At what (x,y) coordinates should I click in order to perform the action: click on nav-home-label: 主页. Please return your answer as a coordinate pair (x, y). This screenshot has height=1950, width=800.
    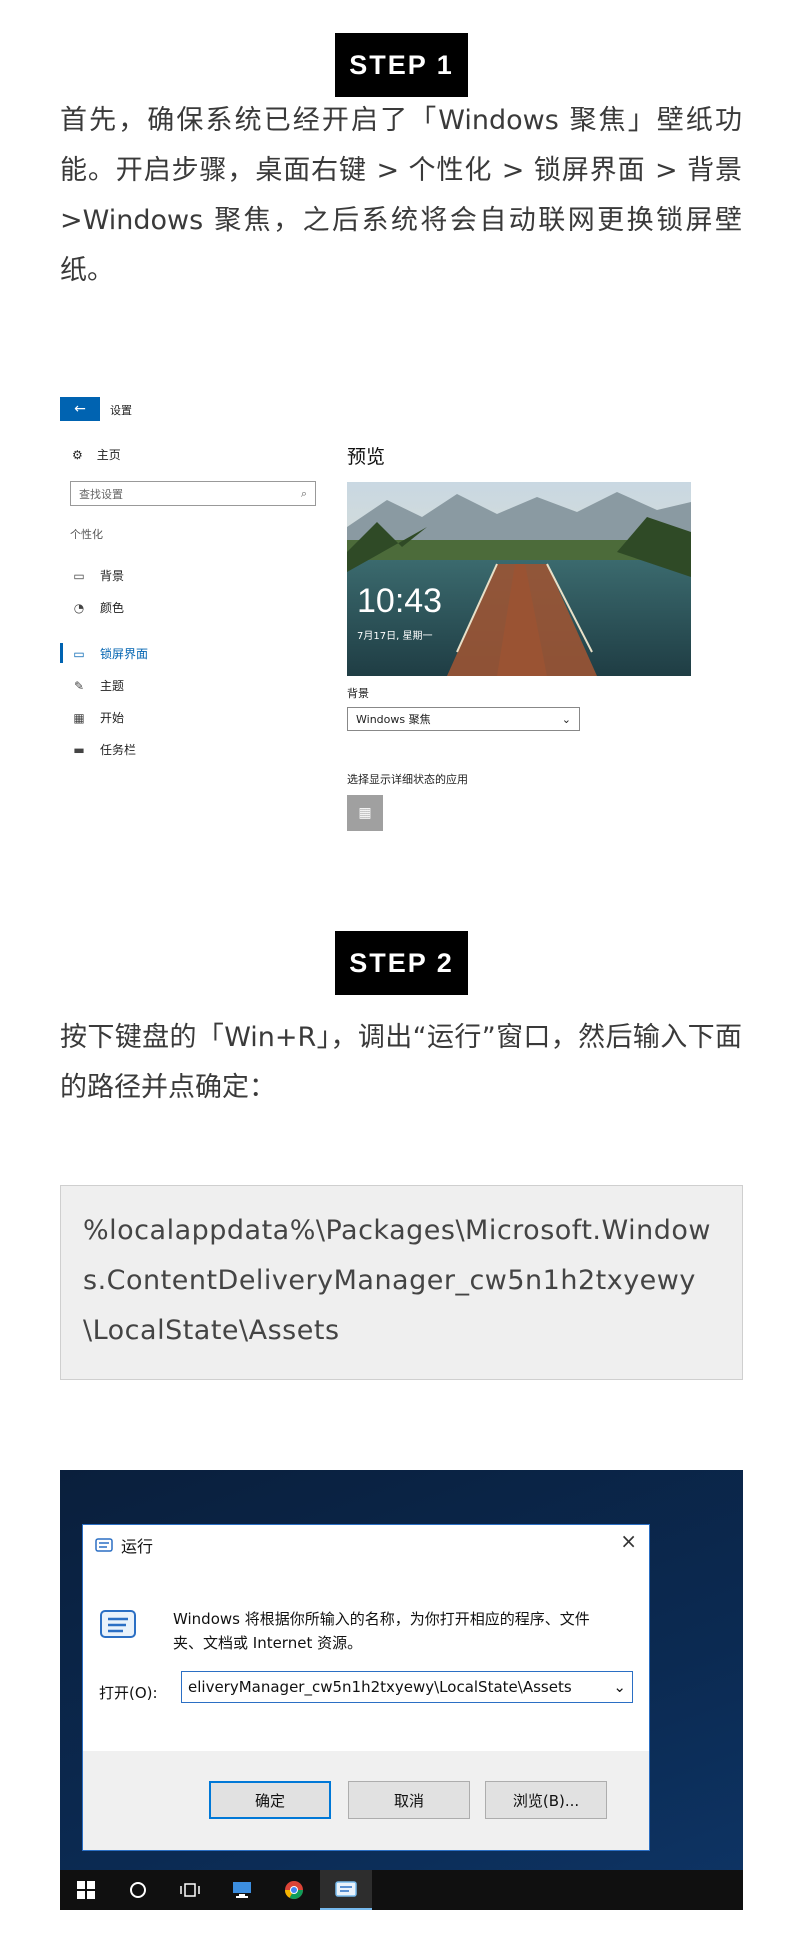
    Looking at the image, I should click on (108, 455).